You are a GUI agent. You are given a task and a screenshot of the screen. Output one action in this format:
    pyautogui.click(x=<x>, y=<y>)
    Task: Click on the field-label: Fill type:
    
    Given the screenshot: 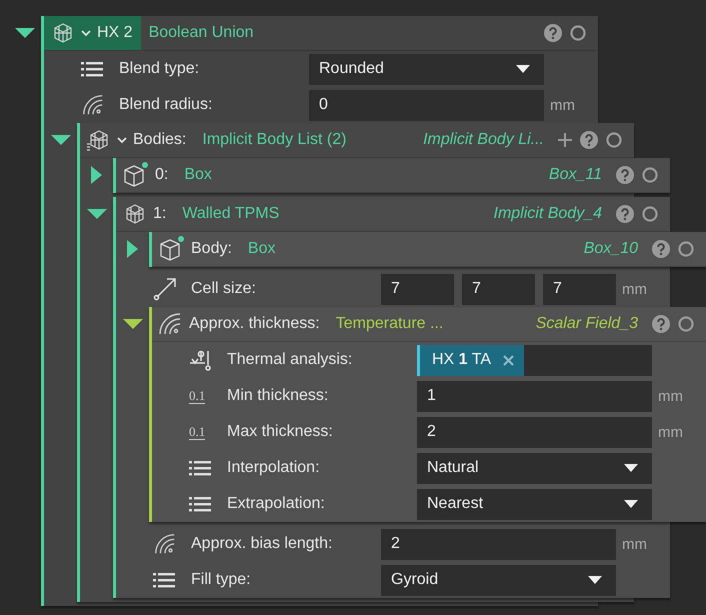 What is the action you would take?
    pyautogui.click(x=221, y=580)
    